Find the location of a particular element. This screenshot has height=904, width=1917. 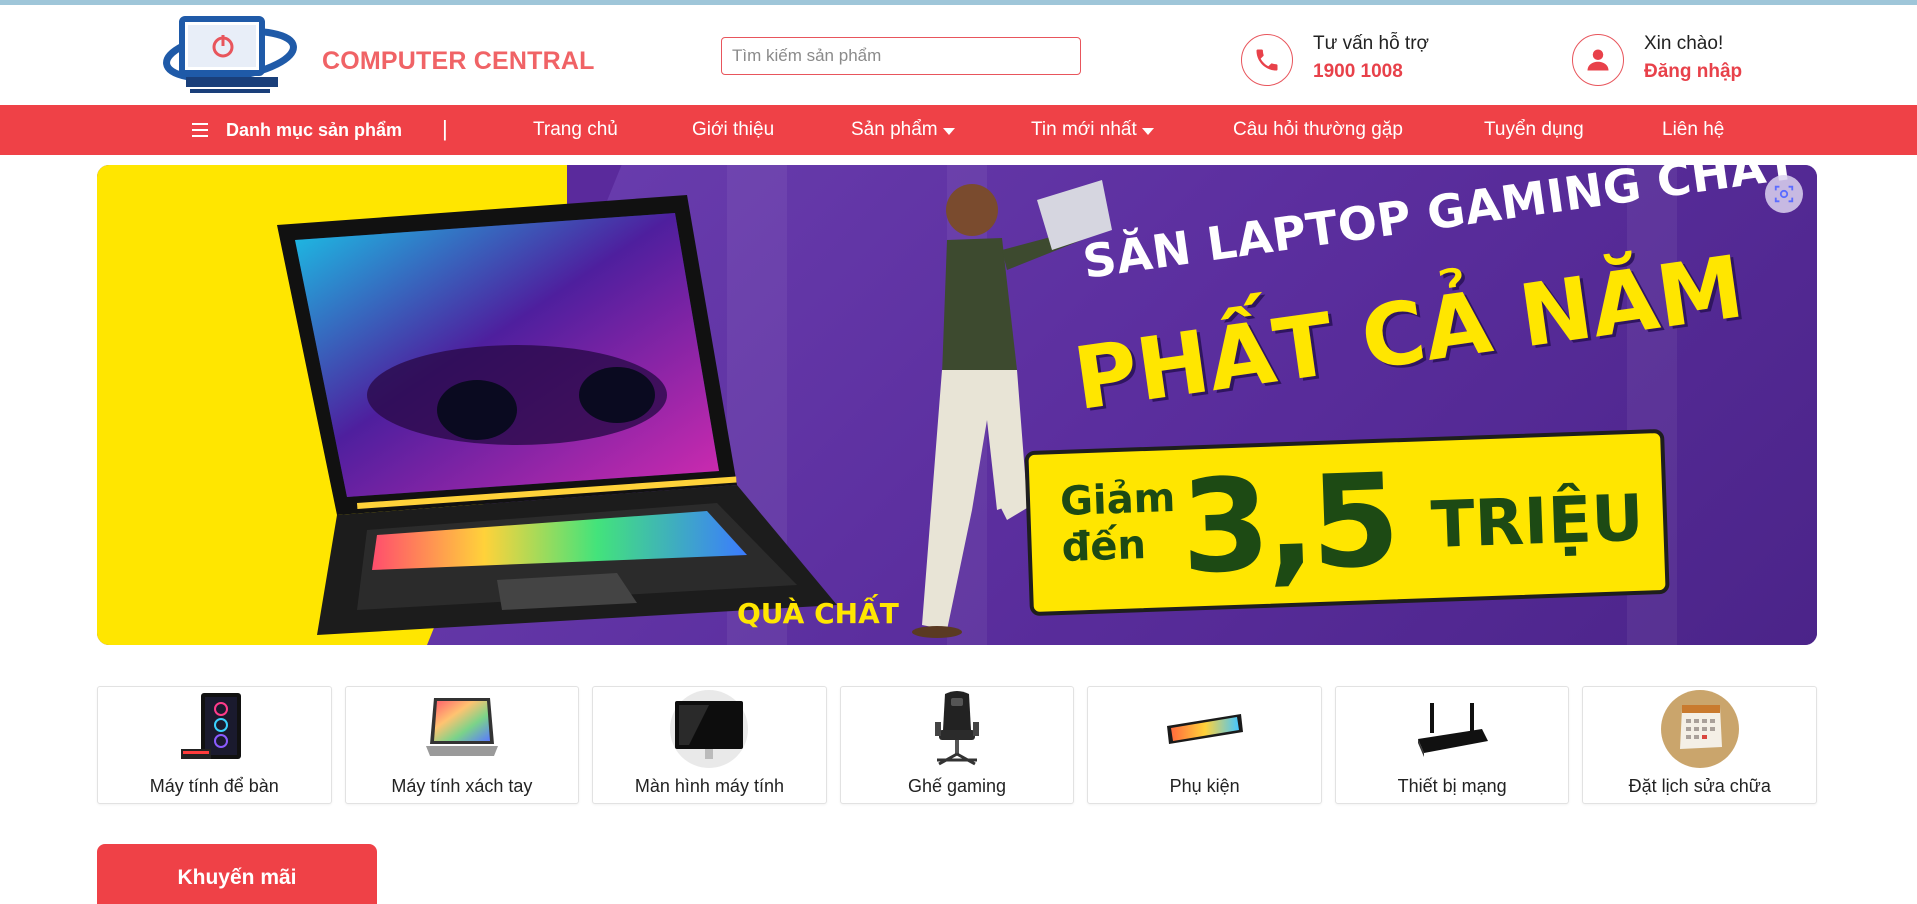

category-desktop-label: Máy tính để bàn is located at coordinates (214, 786).